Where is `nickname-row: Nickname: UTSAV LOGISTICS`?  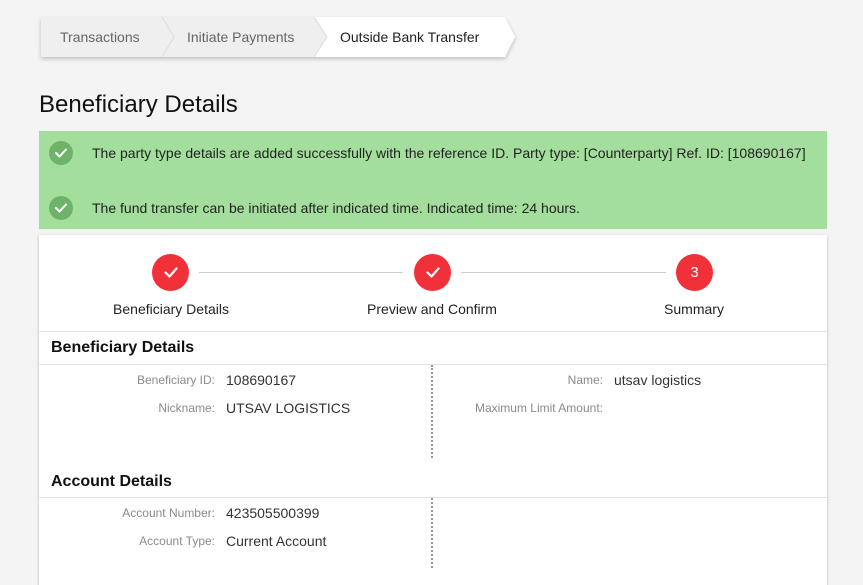
nickname-row: Nickname: UTSAV LOGISTICS is located at coordinates (235, 408).